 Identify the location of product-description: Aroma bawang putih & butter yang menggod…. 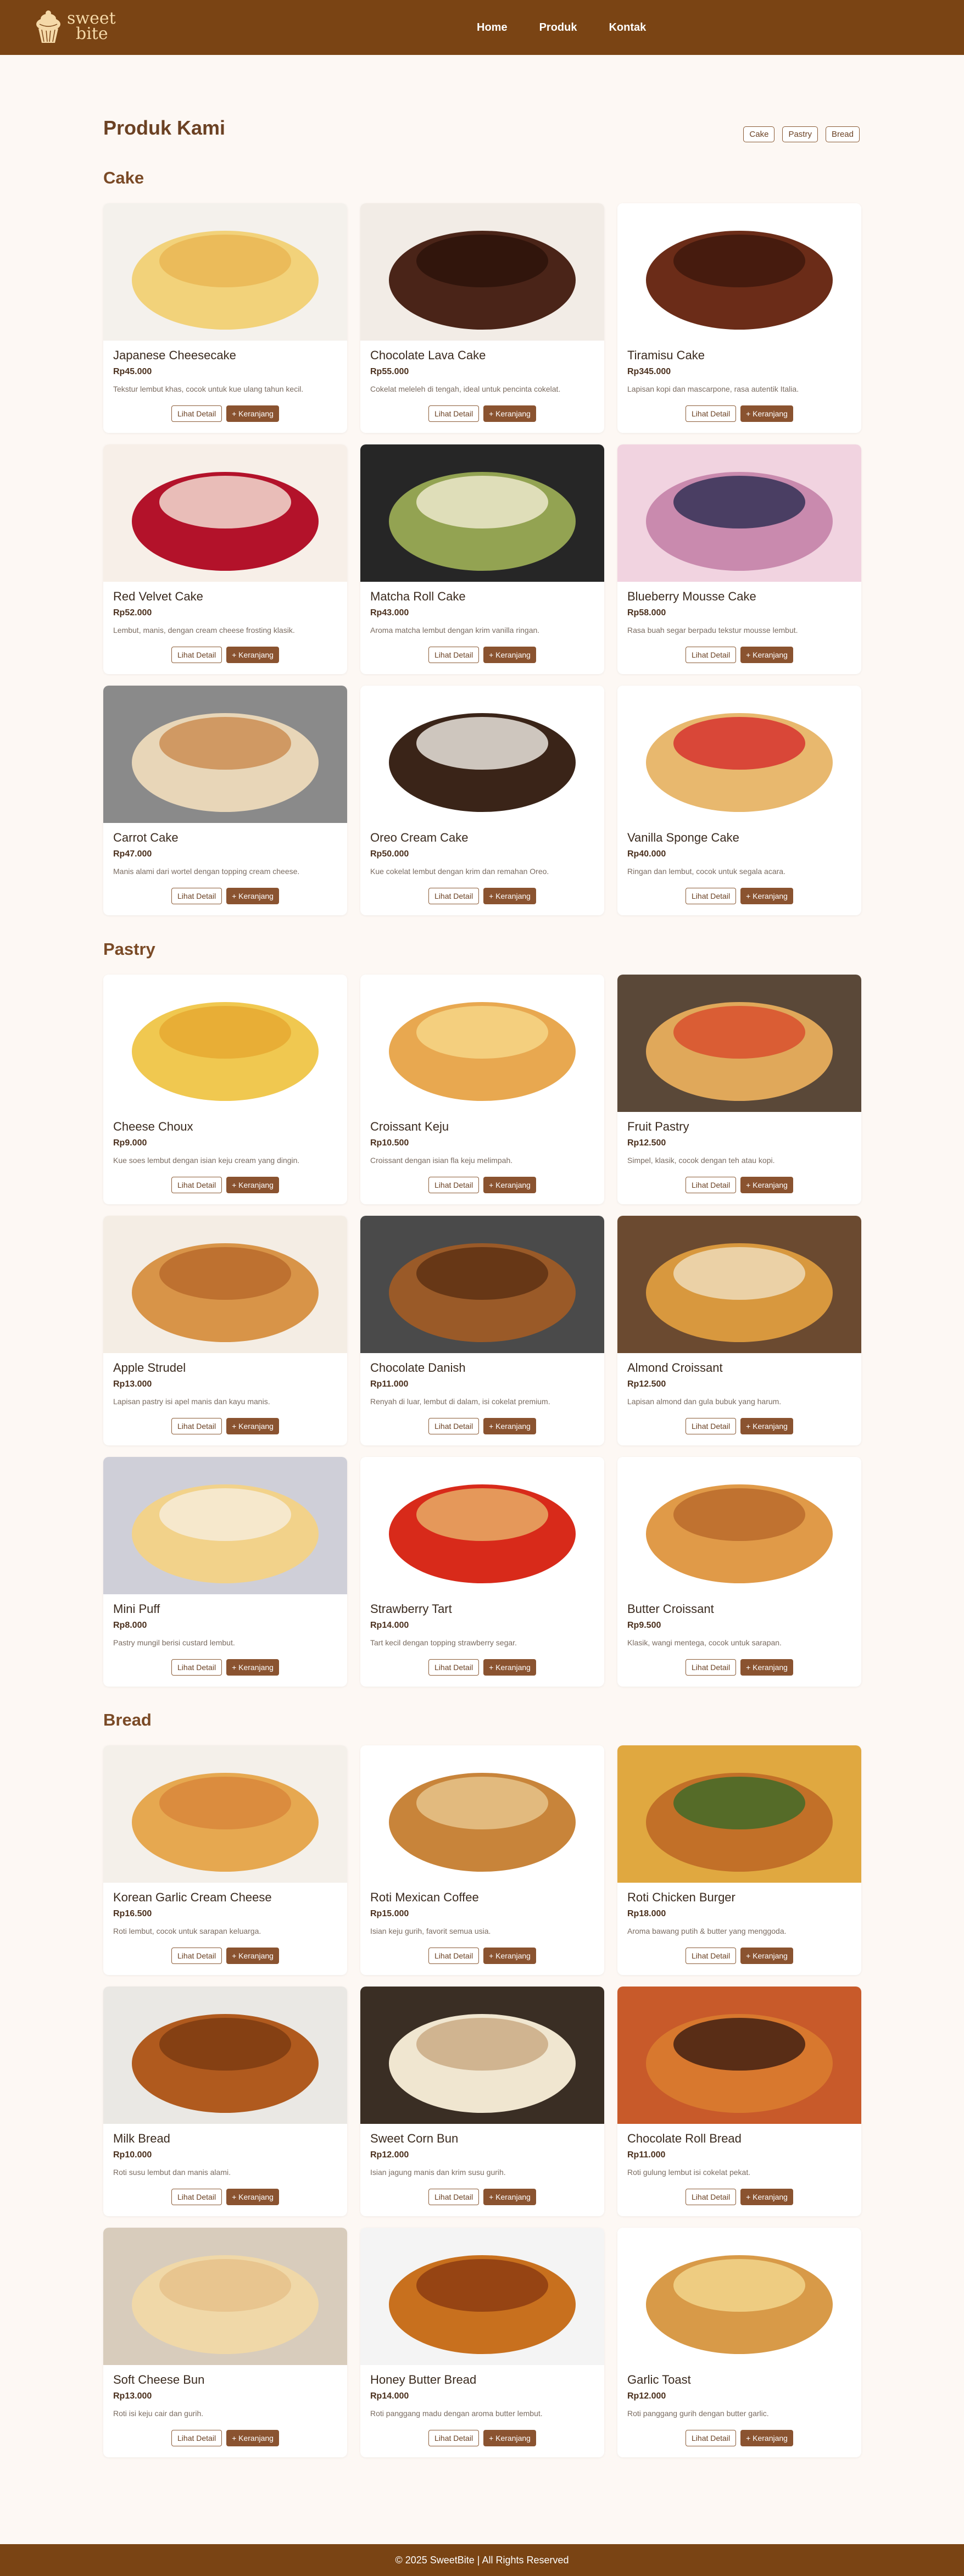
(707, 1931).